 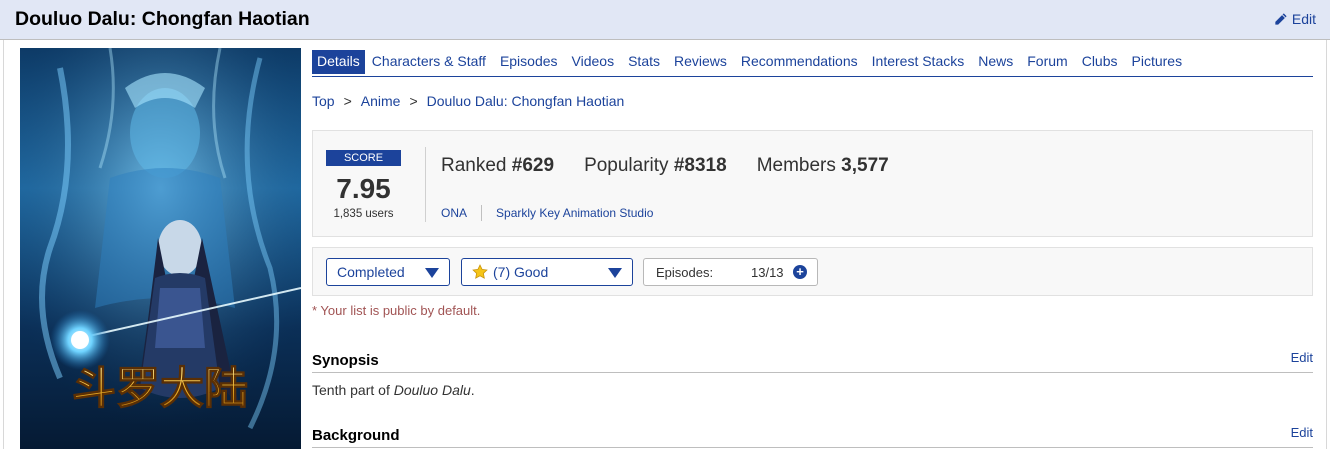 What do you see at coordinates (1326, 244) in the screenshot?
I see `content-border-right` at bounding box center [1326, 244].